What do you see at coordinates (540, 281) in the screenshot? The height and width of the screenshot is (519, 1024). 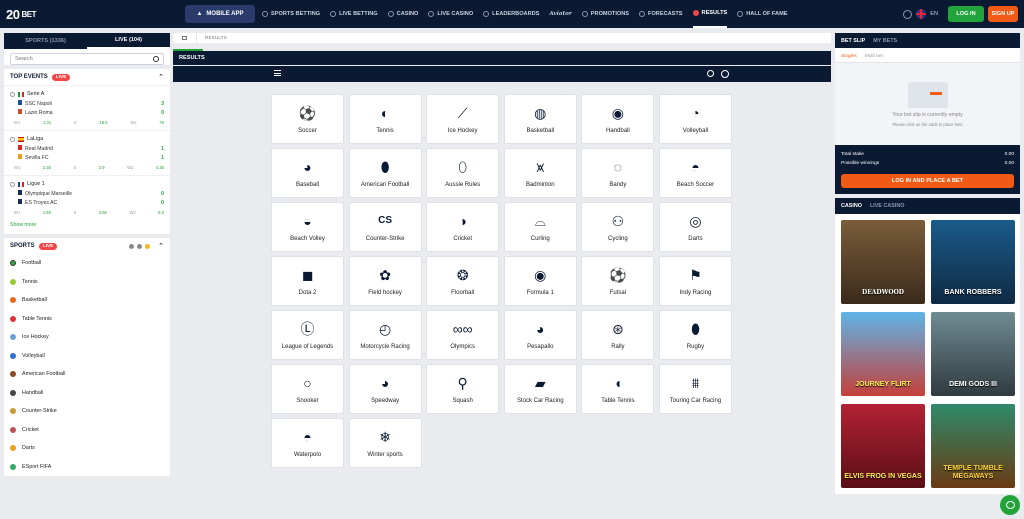 I see `sport-tile-formula-1: ◉ Formula 1` at bounding box center [540, 281].